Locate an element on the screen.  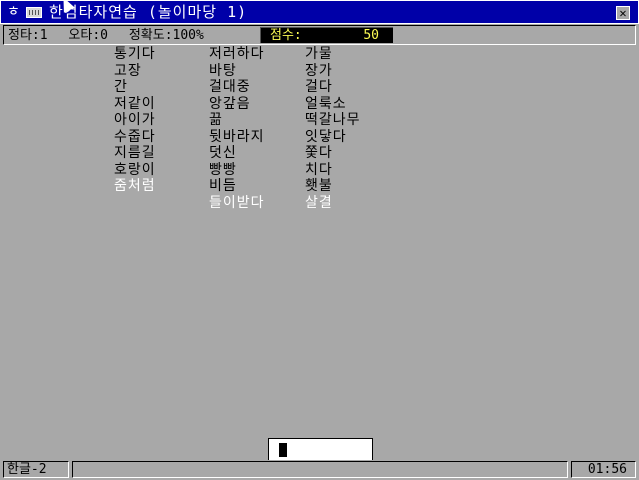
word-item: 얼룩소 is located at coordinates (326, 103).